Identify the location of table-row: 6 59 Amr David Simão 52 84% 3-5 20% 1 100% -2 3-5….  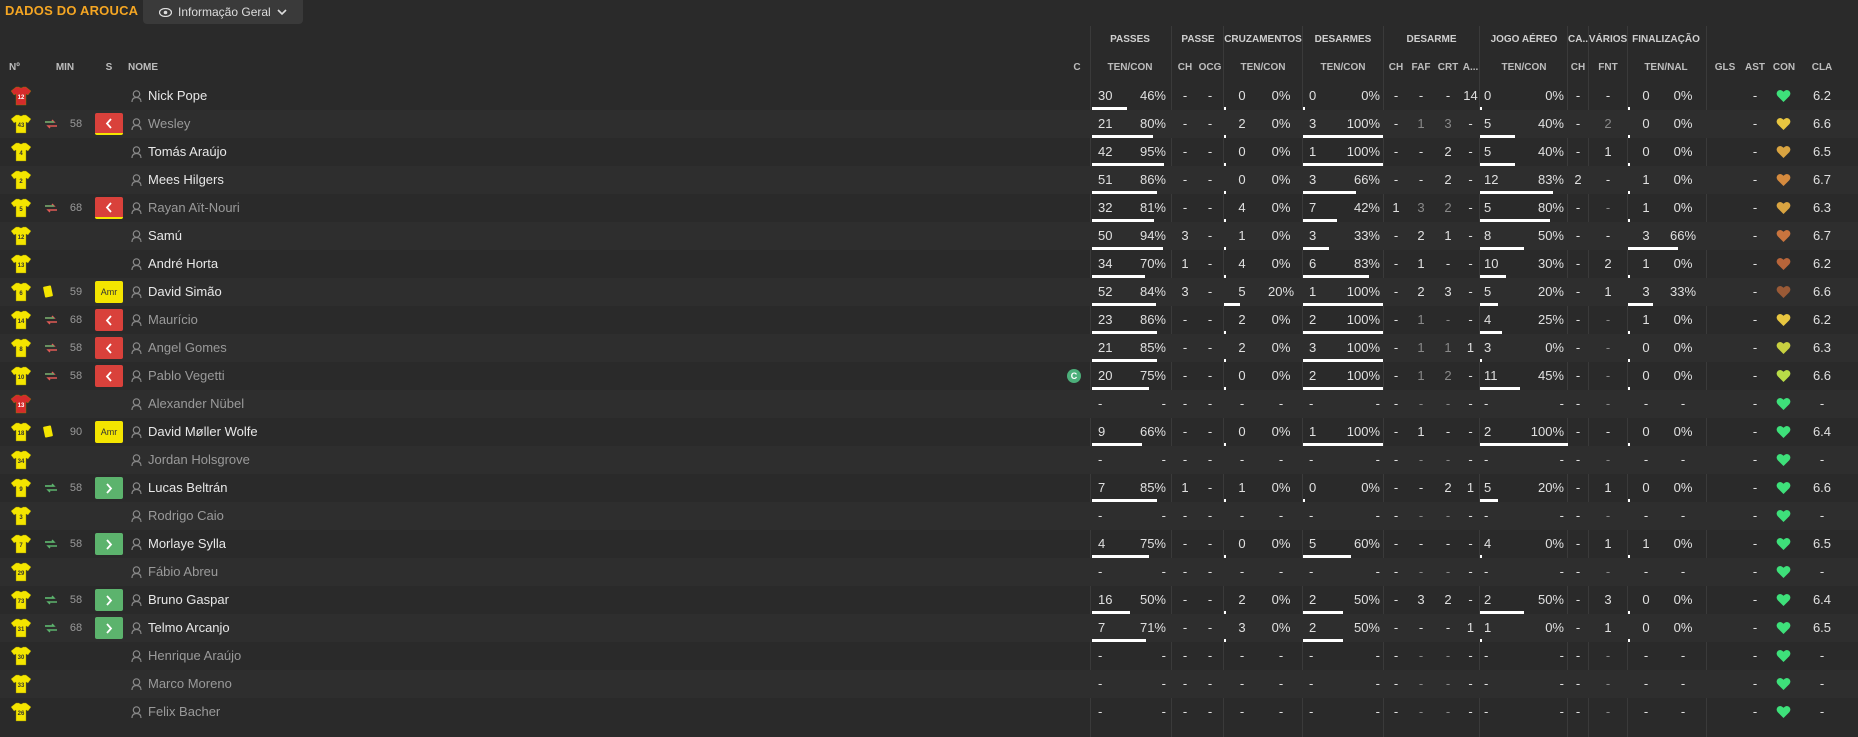
(929, 292).